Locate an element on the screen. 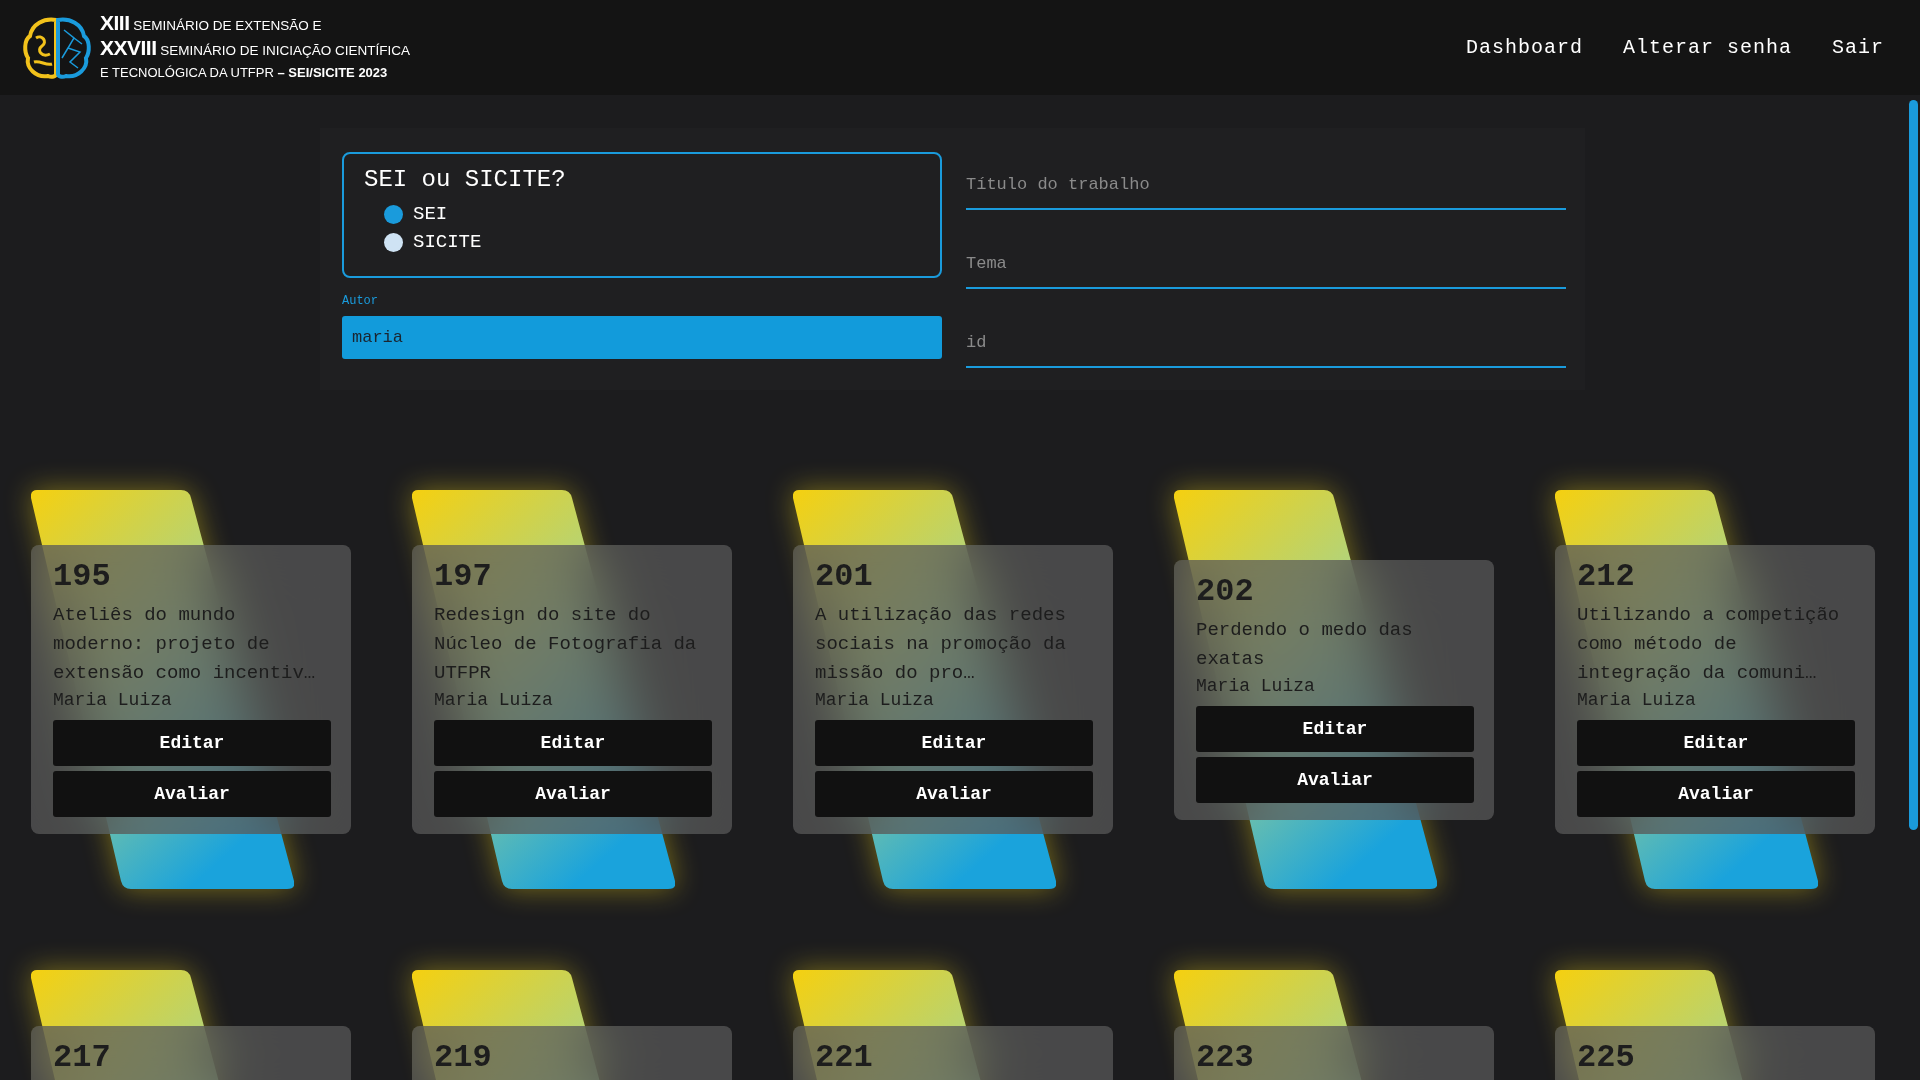 Image resolution: width=1920 pixels, height=1080 pixels. scrollbar is located at coordinates (1913, 465).